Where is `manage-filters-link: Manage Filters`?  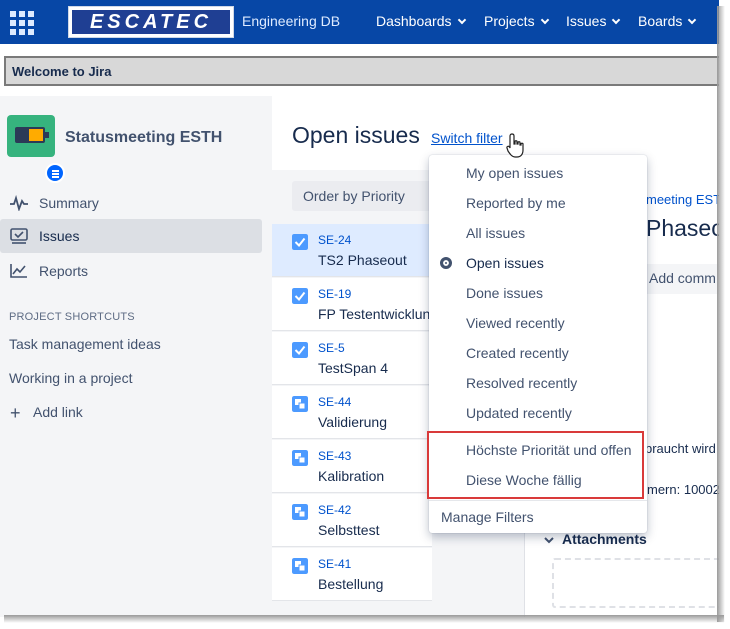
manage-filters-link: Manage Filters is located at coordinates (487, 517).